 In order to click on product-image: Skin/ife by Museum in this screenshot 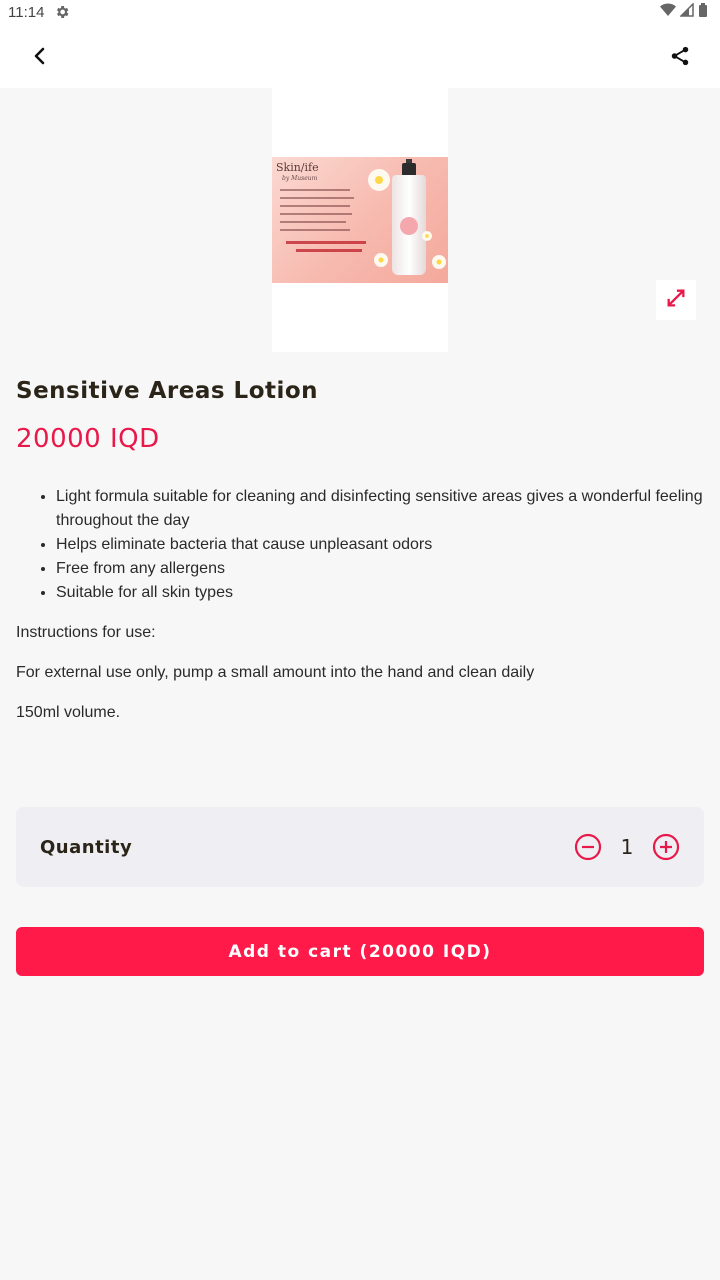, I will do `click(360, 220)`.